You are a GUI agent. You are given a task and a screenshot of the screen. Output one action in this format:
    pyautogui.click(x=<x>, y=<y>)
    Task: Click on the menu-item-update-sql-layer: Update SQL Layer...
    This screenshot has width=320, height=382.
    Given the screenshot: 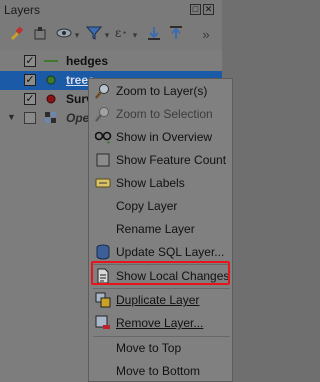 What is the action you would take?
    pyautogui.click(x=161, y=252)
    